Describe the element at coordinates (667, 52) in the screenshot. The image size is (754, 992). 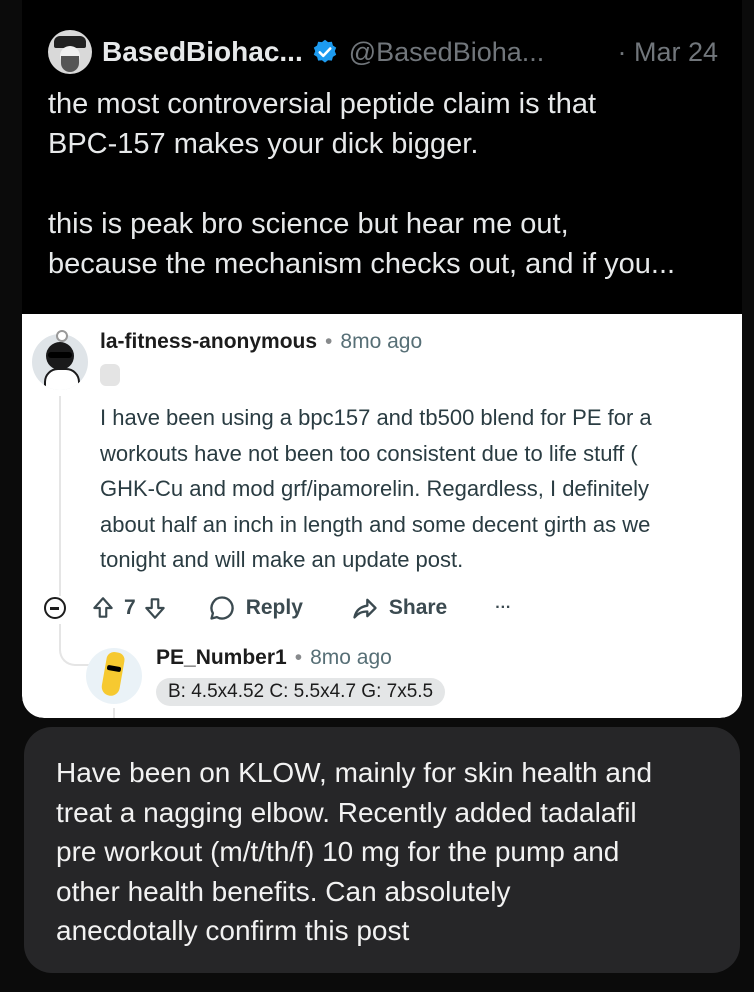
I see `tweet-date: · Mar 24` at that location.